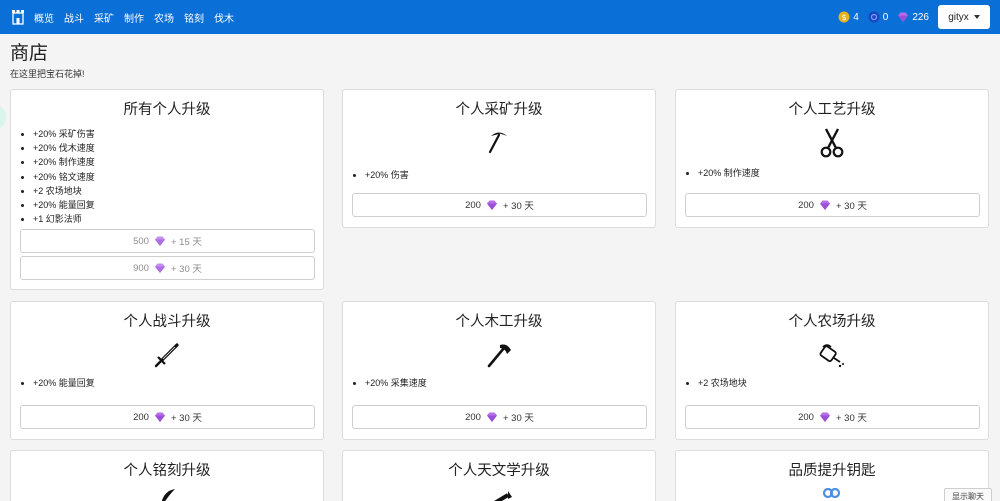 This screenshot has width=1000, height=501. I want to click on card-title: 个人木工升级, so click(499, 322).